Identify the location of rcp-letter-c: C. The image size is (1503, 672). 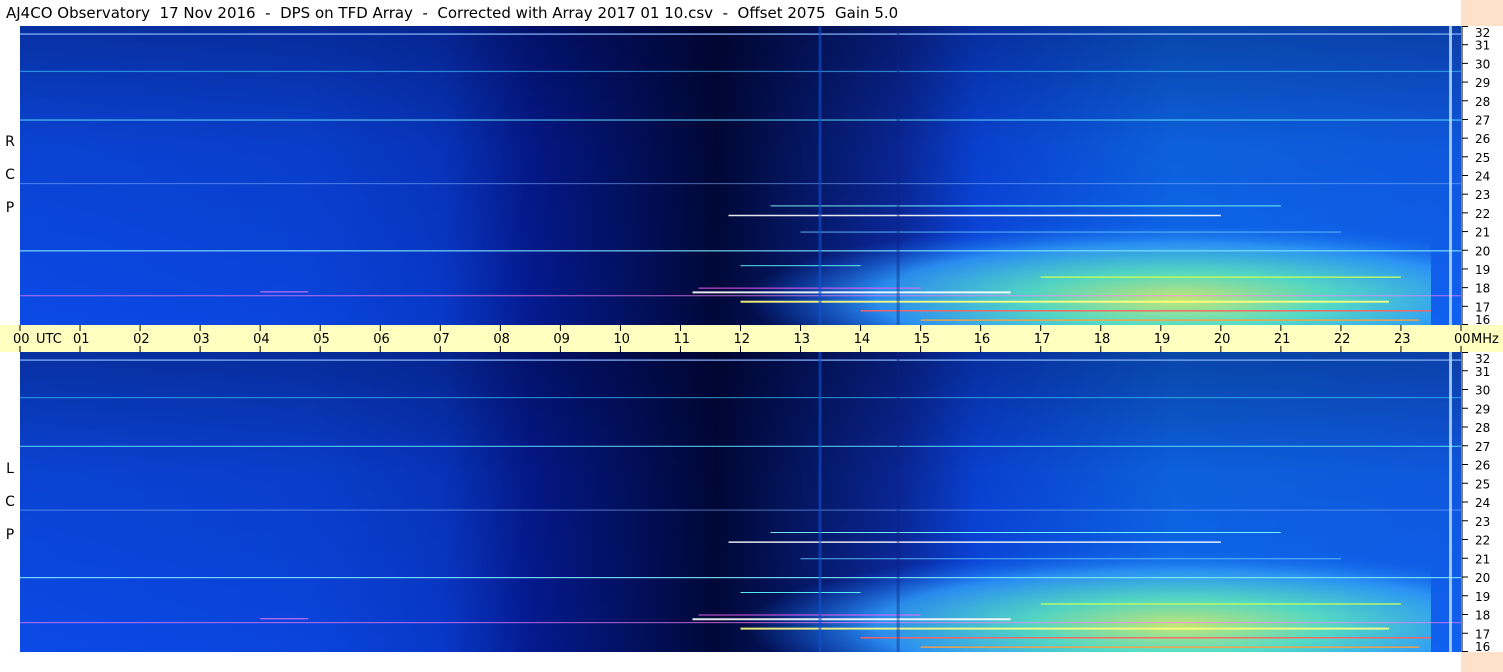
(10, 175).